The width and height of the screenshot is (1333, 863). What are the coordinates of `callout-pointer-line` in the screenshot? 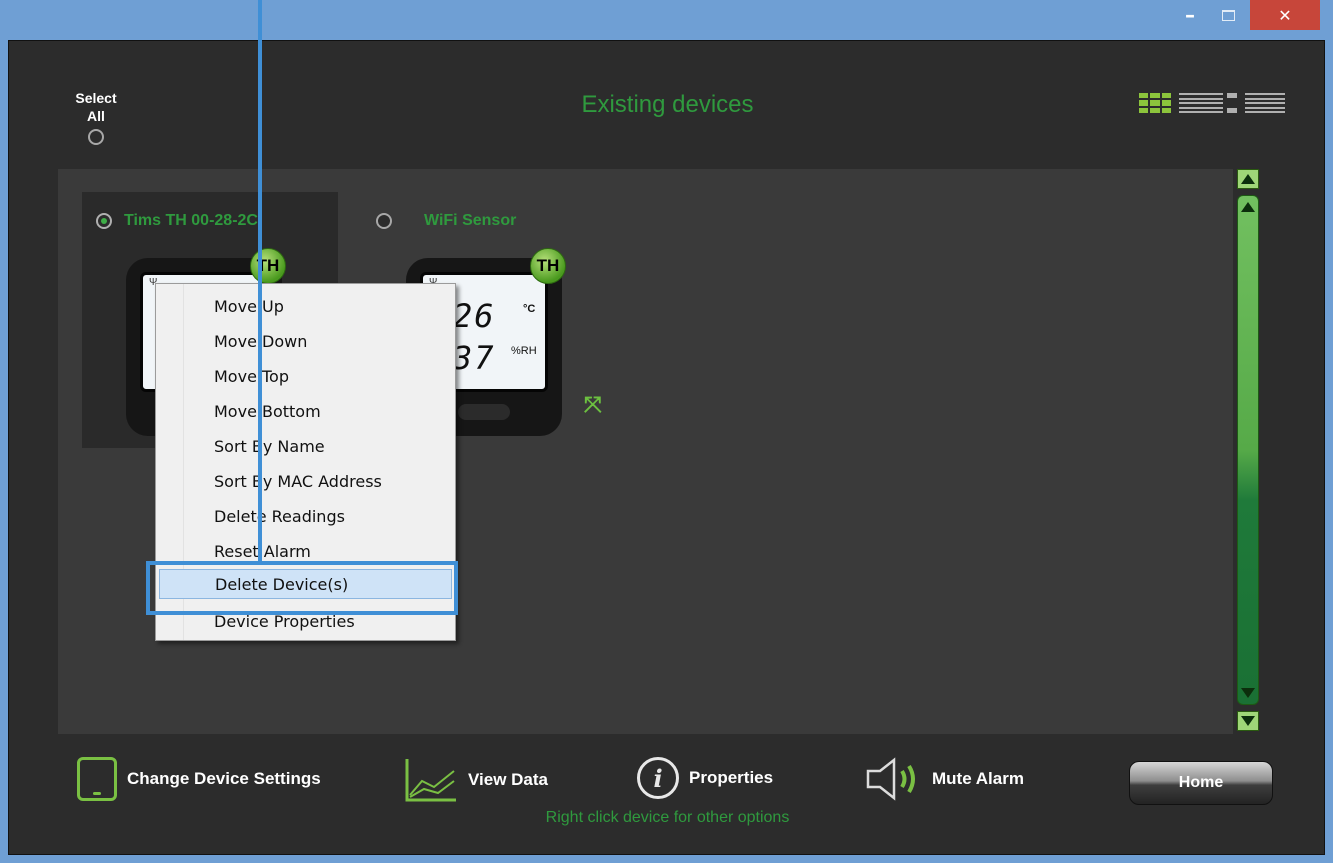 It's located at (260, 282).